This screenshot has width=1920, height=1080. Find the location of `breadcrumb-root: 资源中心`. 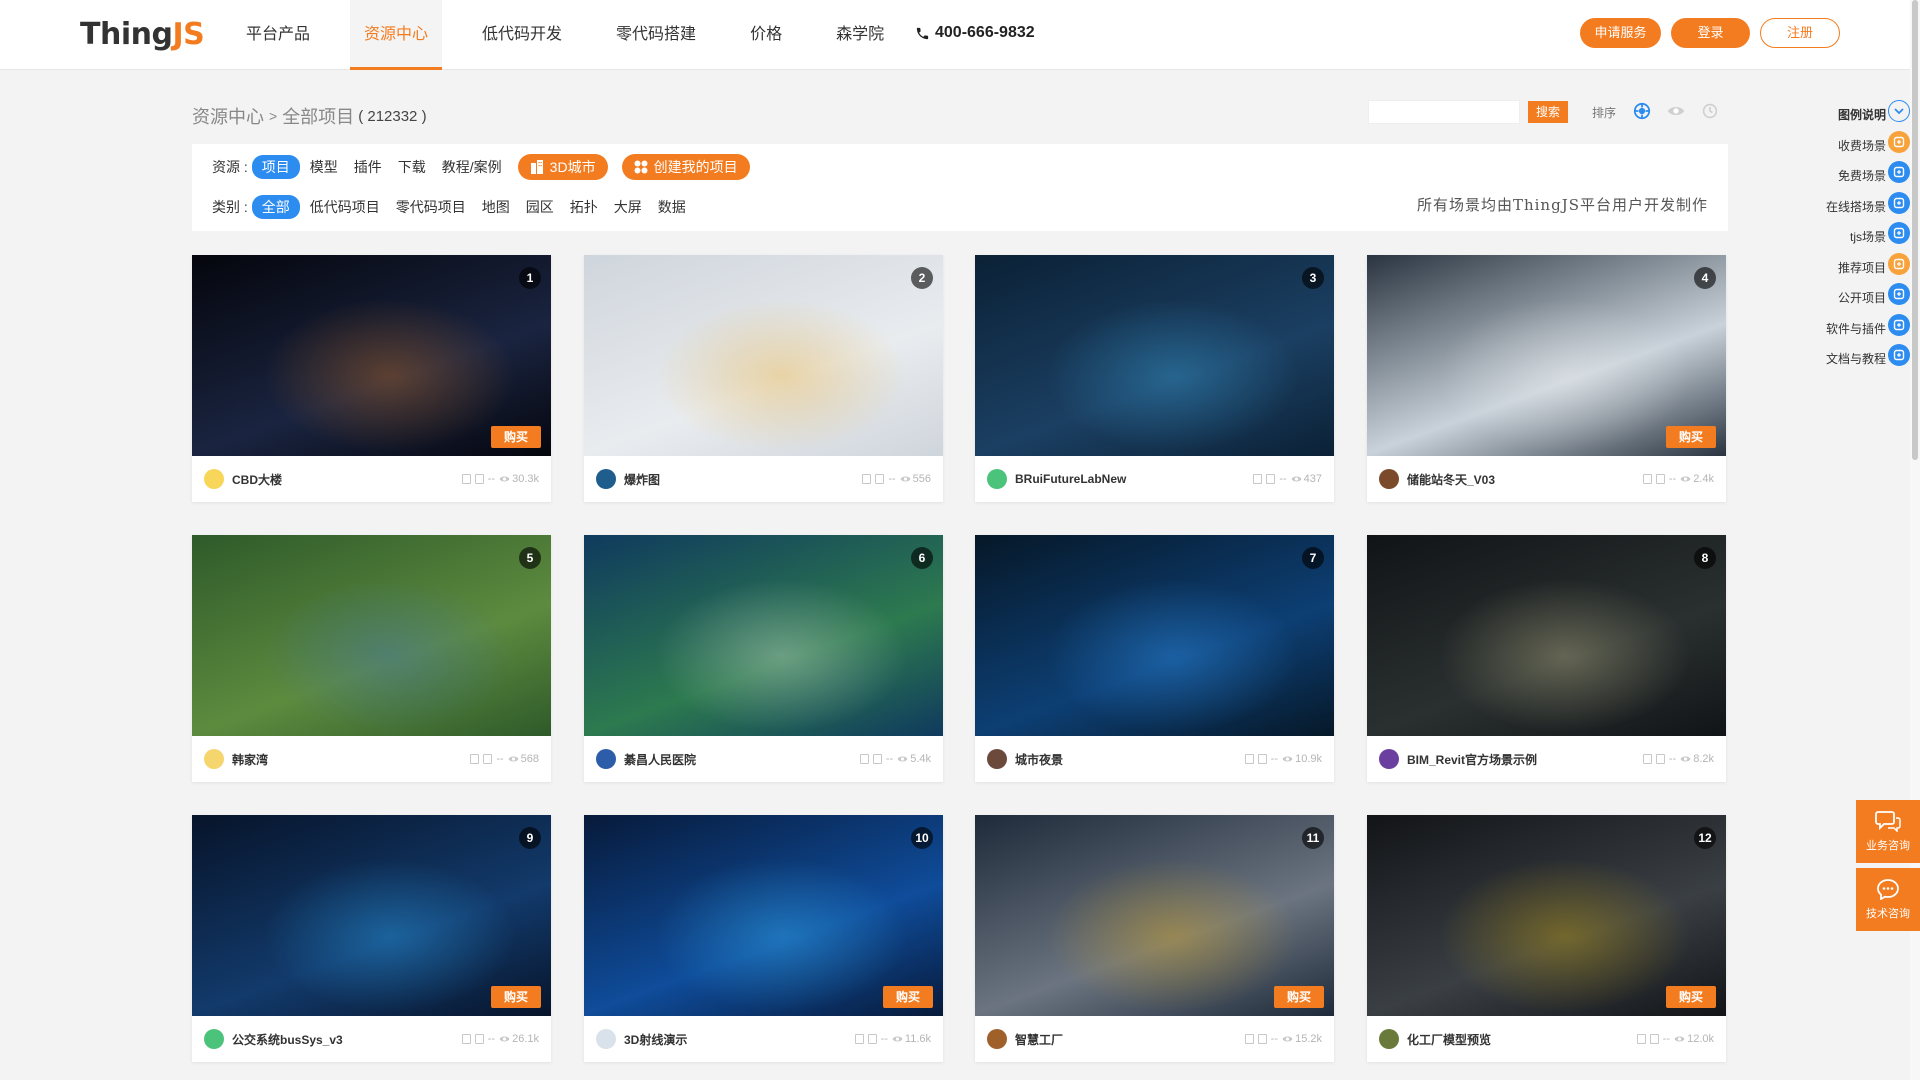

breadcrumb-root: 资源中心 is located at coordinates (228, 116).